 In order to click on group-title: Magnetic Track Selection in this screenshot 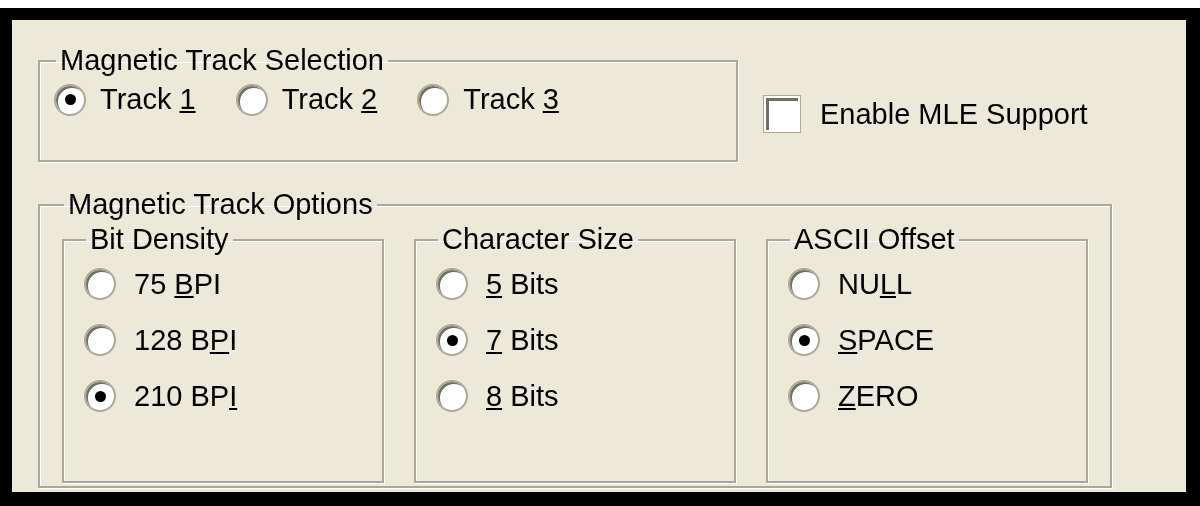, I will do `click(222, 60)`.